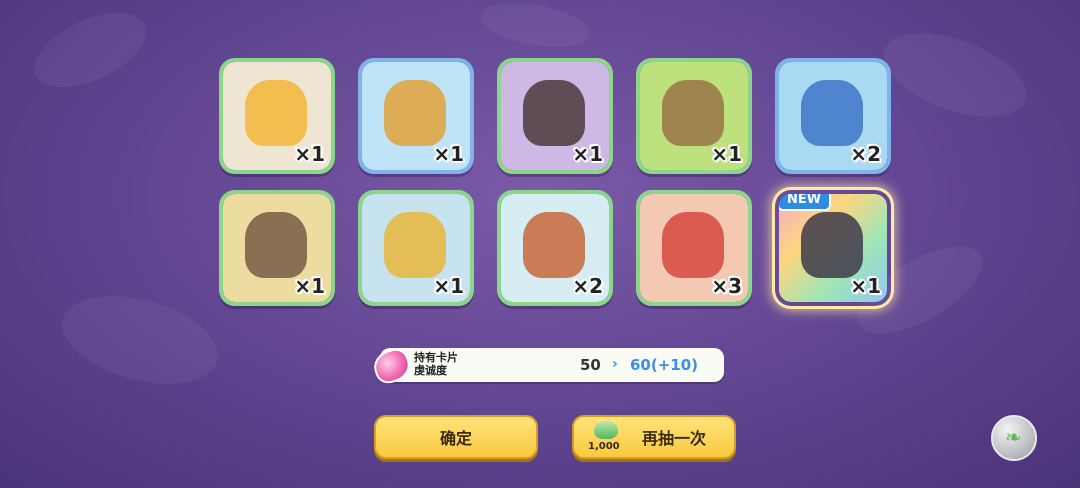  Describe the element at coordinates (693, 245) in the screenshot. I see `item-reader-card-art` at that location.